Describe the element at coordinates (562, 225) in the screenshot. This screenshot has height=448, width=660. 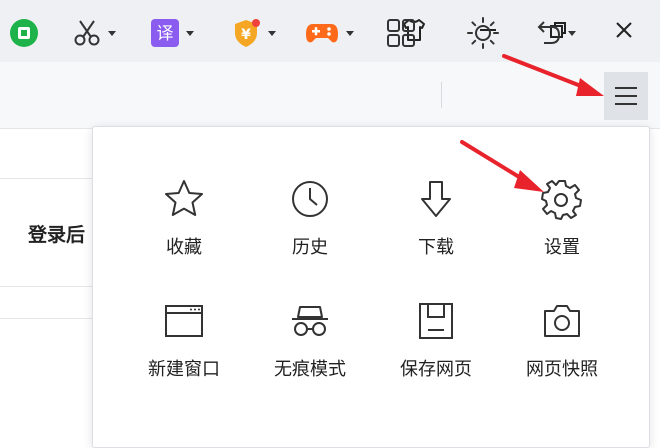
I see `menu-item-settings: 设置` at that location.